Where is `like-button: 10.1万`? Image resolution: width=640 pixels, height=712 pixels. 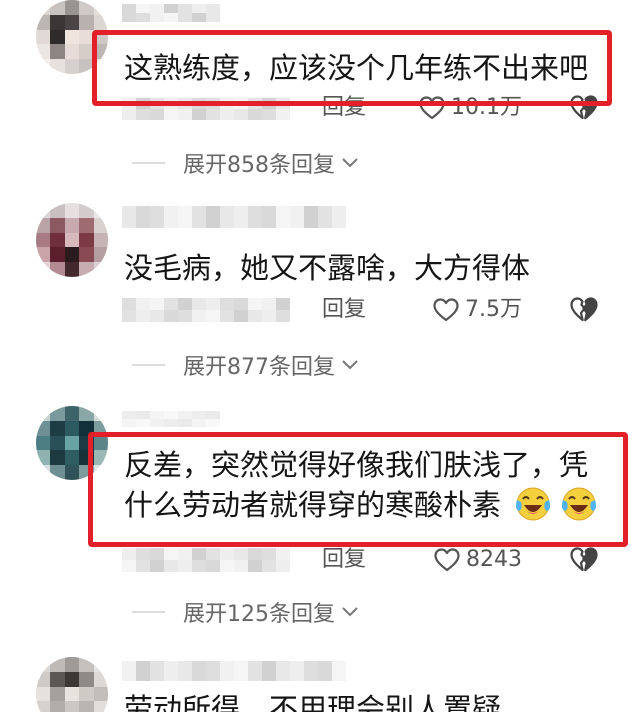
like-button: 10.1万 is located at coordinates (470, 108).